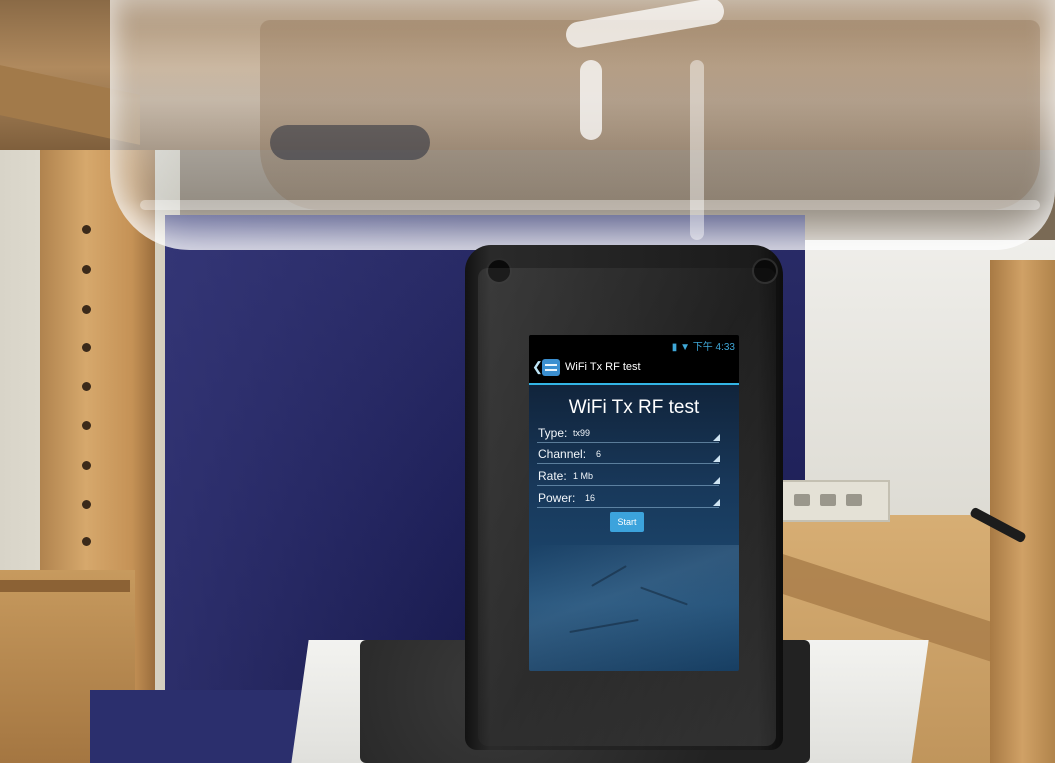  I want to click on type-value: tx99, so click(582, 433).